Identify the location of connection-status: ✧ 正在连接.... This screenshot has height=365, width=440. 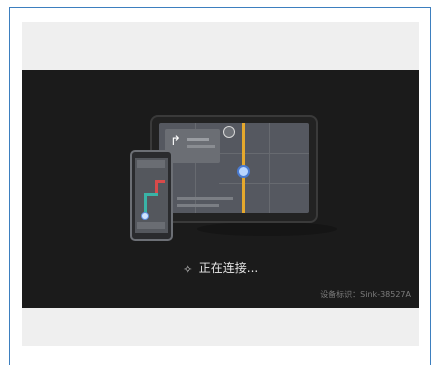
(220, 268).